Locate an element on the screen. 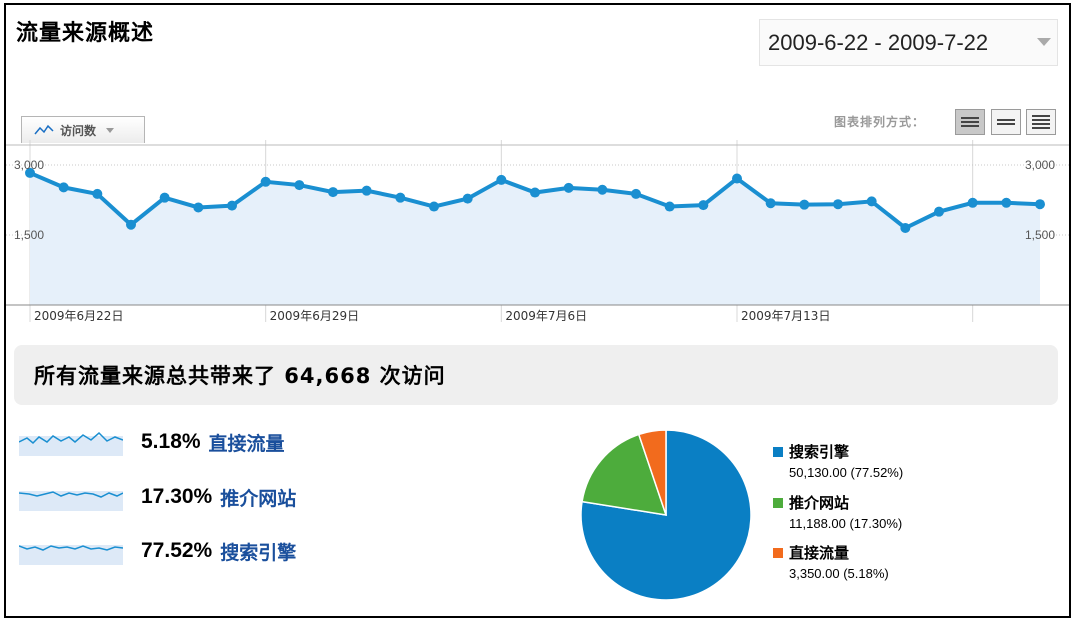 Image resolution: width=1075 pixels, height=621 pixels. date-range-value: 2009-6-22 - 2009-7-22 is located at coordinates (878, 42).